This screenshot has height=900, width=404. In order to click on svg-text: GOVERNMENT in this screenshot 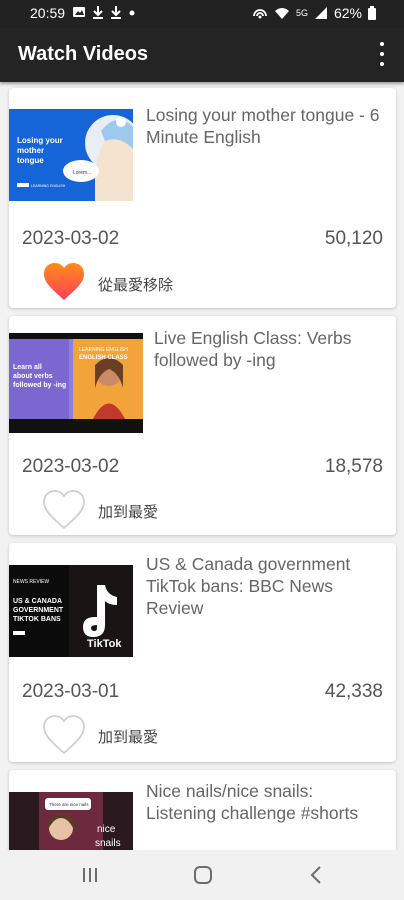, I will do `click(38, 610)`.